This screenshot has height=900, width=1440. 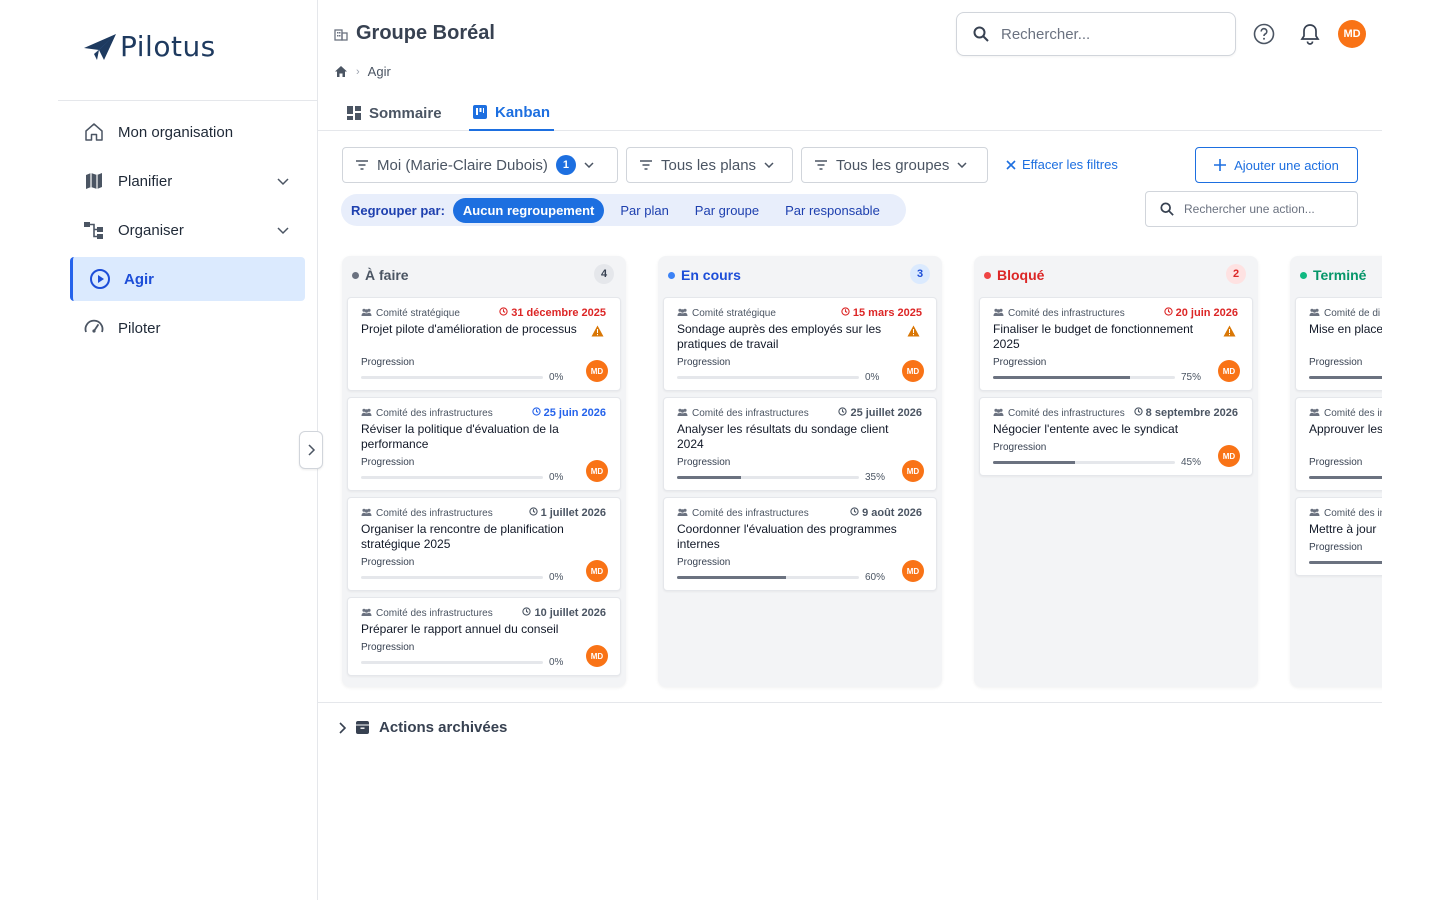 What do you see at coordinates (850, 702) in the screenshot?
I see `divider` at bounding box center [850, 702].